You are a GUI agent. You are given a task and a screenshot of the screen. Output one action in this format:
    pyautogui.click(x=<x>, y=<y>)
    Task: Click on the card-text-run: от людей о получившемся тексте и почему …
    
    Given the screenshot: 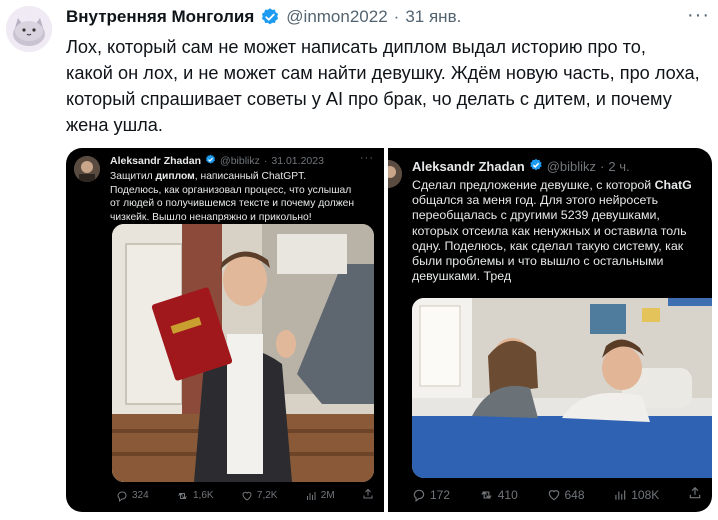 What is the action you would take?
    pyautogui.click(x=232, y=203)
    